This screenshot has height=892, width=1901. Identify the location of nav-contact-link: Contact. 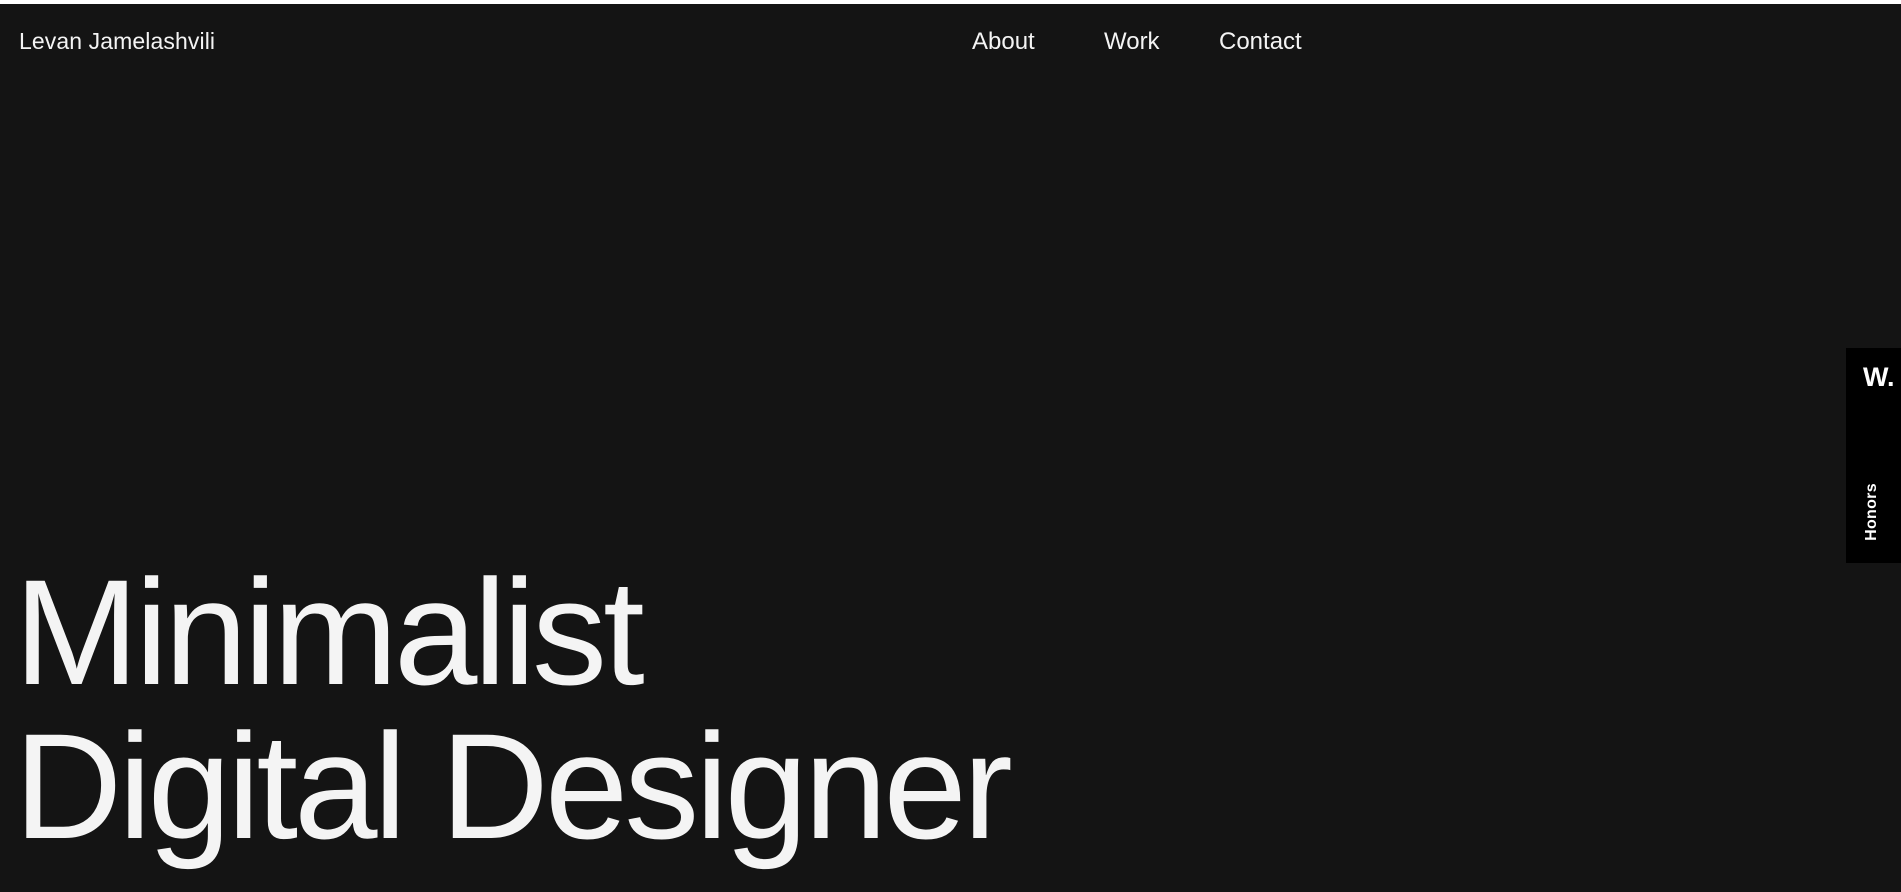
(1260, 42).